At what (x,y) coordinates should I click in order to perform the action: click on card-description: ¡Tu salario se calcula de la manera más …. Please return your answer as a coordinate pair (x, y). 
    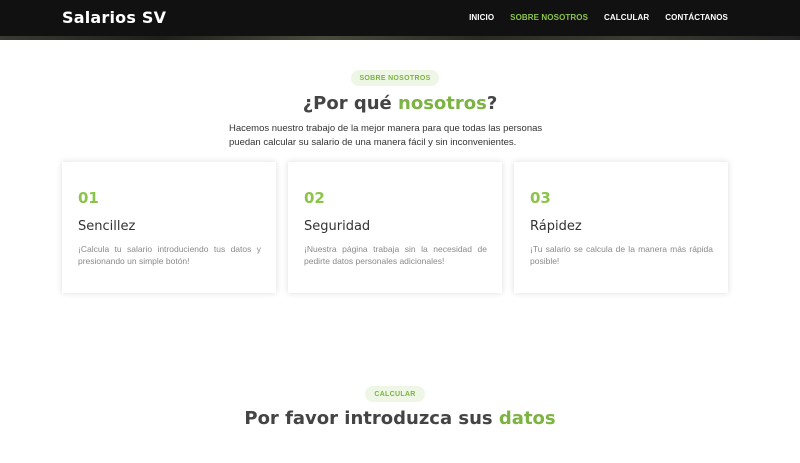
    Looking at the image, I should click on (621, 255).